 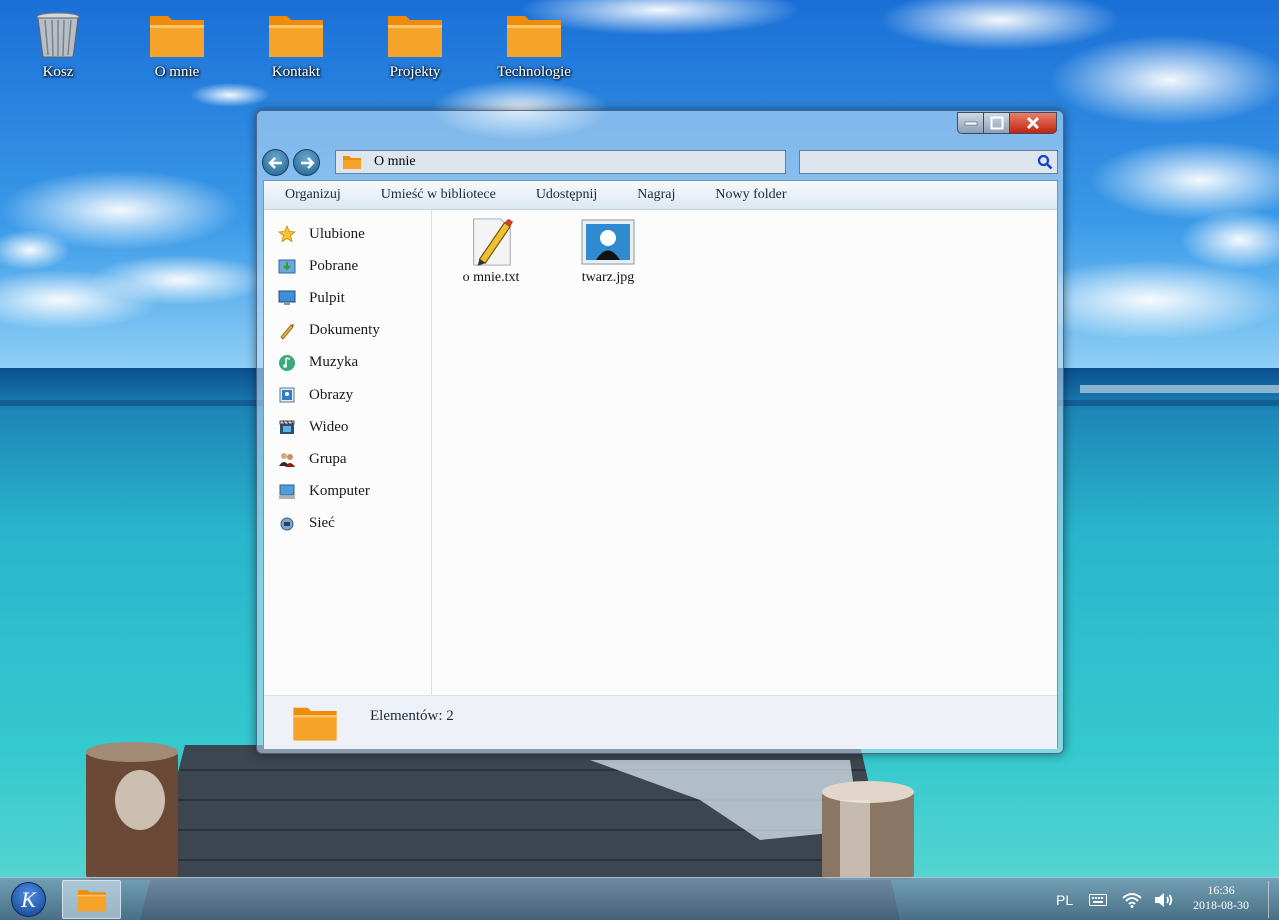 What do you see at coordinates (334, 265) in the screenshot?
I see `sidebar-item-label: Pobrane` at bounding box center [334, 265].